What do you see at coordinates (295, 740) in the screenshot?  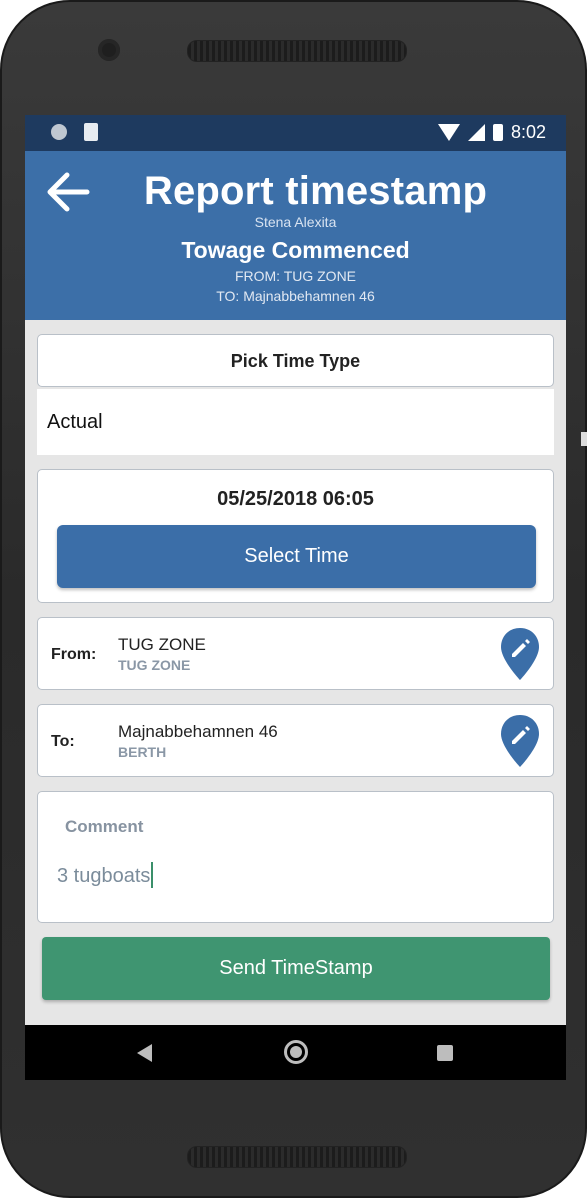 I see `to-location-card: To: Majnabbehamnen 46 BERTH` at bounding box center [295, 740].